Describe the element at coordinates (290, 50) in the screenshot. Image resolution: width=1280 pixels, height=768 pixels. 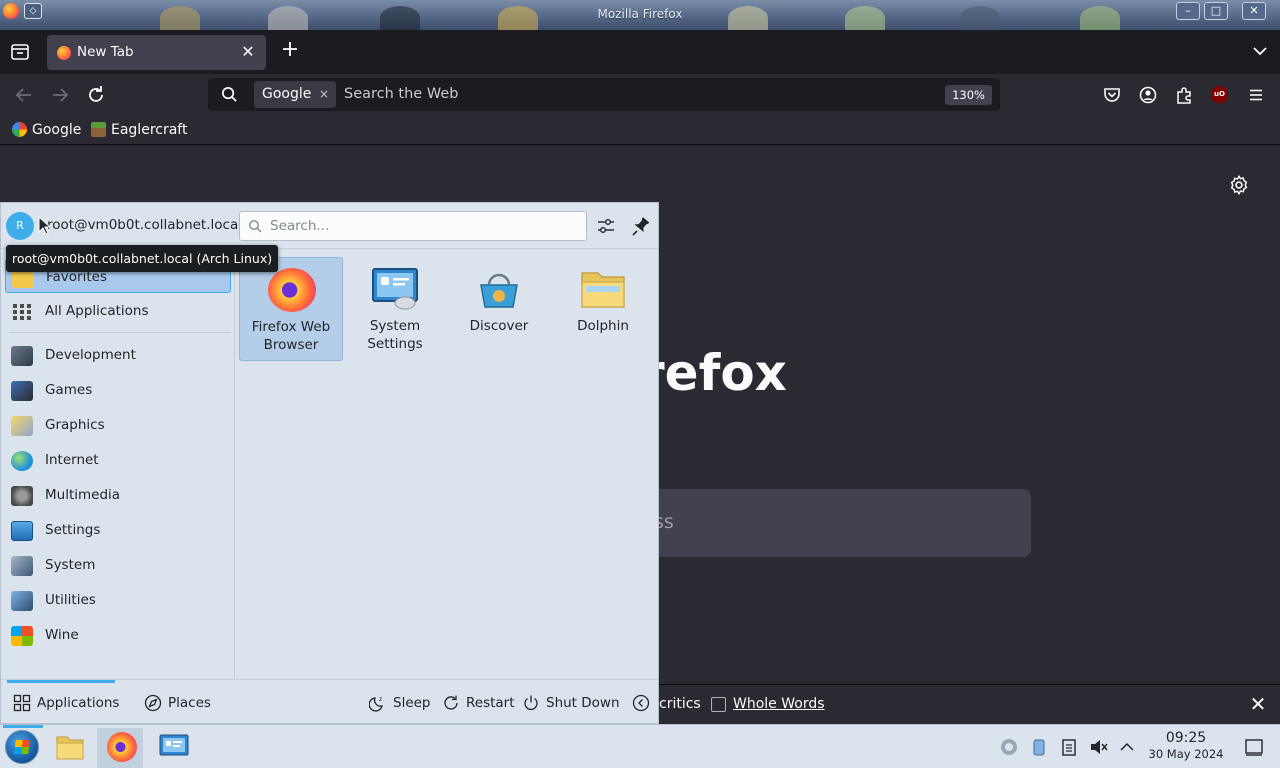
I see `new-tab-button: +` at that location.